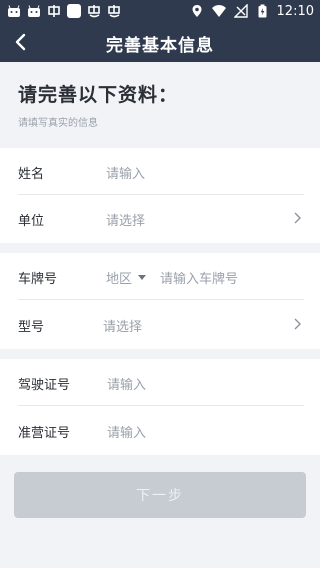 Image resolution: width=320 pixels, height=568 pixels. What do you see at coordinates (160, 324) in the screenshot?
I see `model-row: 型号 请选择` at bounding box center [160, 324].